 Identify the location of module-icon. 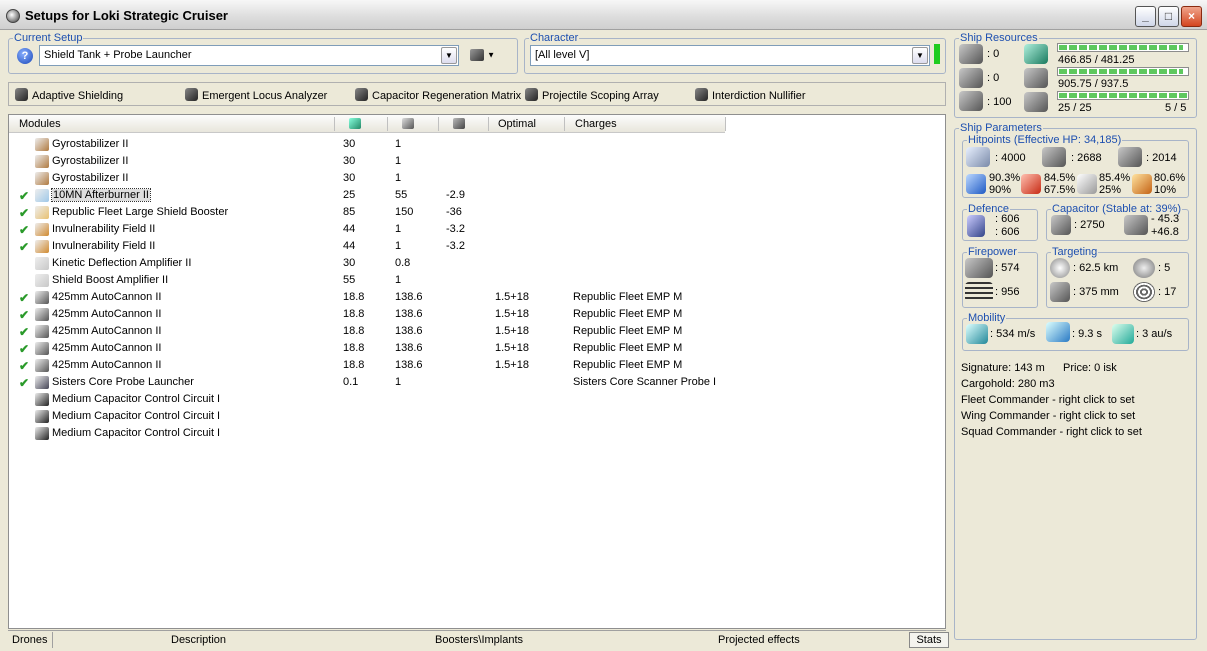
(42, 399).